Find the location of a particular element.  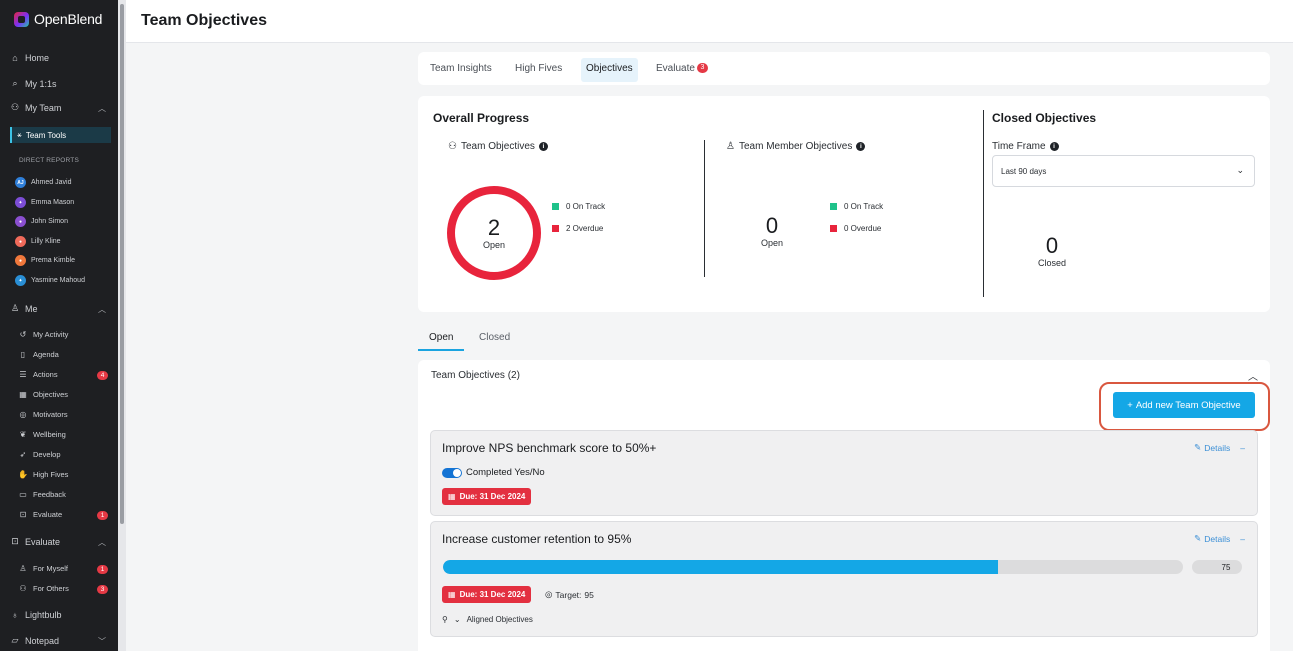

time-frame-label: Time Frame is located at coordinates (1019, 146).